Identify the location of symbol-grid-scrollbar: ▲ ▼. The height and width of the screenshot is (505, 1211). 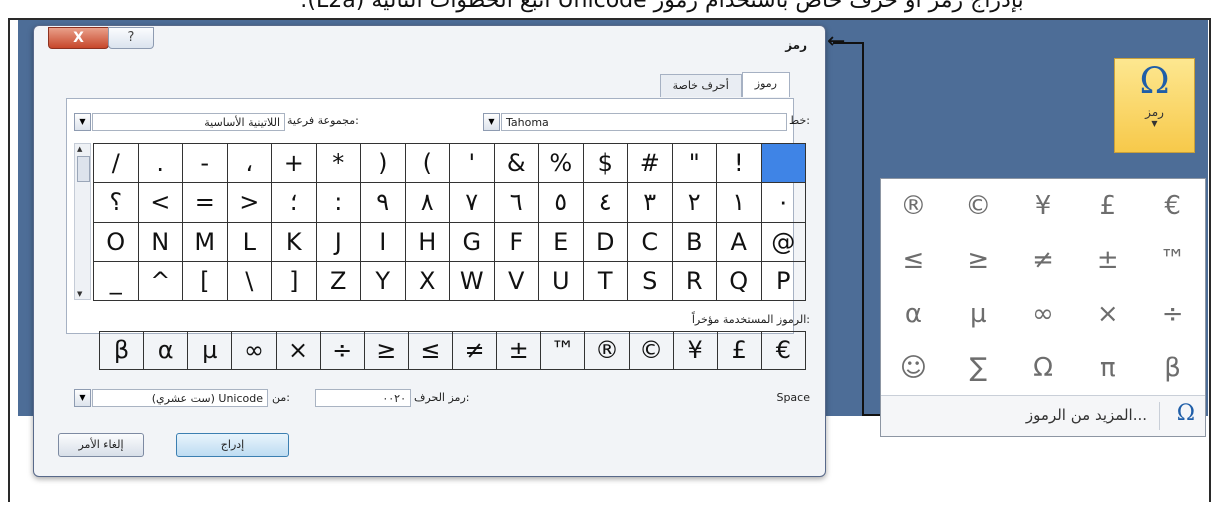
(82, 221).